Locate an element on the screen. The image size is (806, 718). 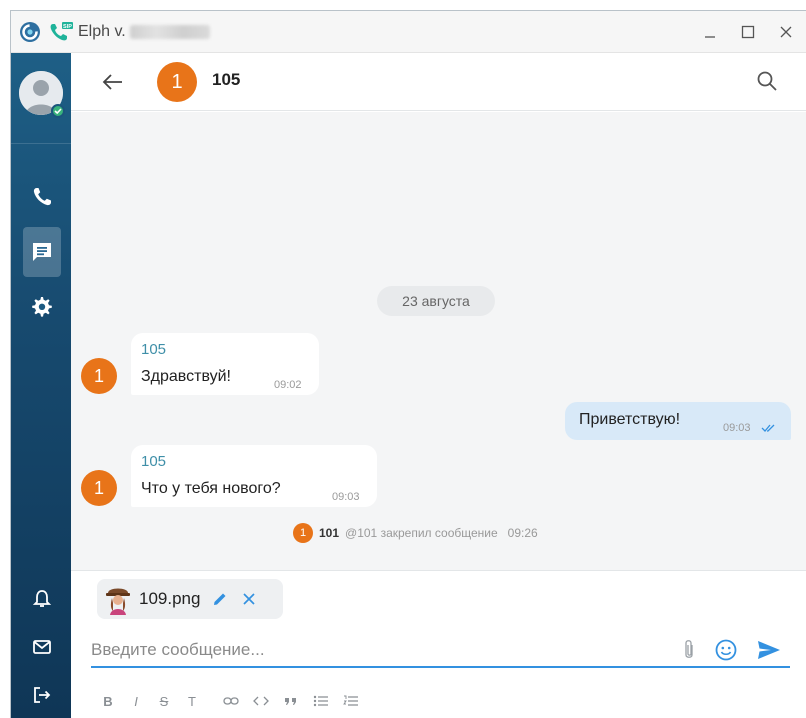
bullet-list-icon is located at coordinates (320, 701).